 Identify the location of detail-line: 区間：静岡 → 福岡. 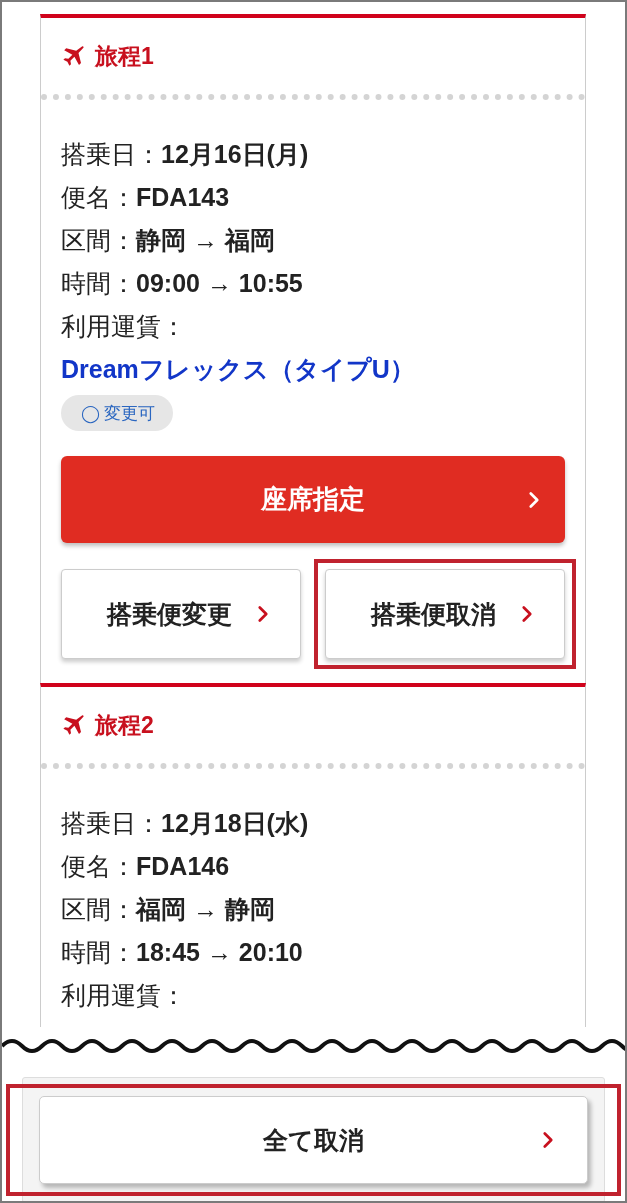
(168, 240).